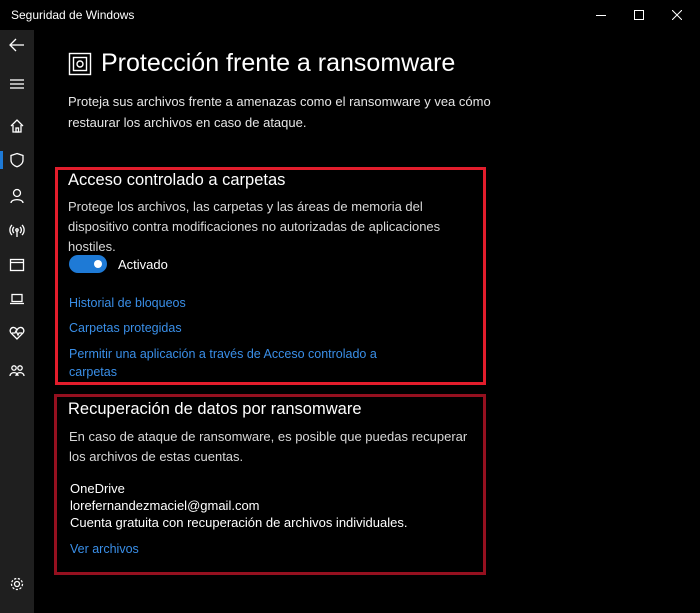 This screenshot has height=613, width=700. I want to click on sidebar, so click(17, 321).